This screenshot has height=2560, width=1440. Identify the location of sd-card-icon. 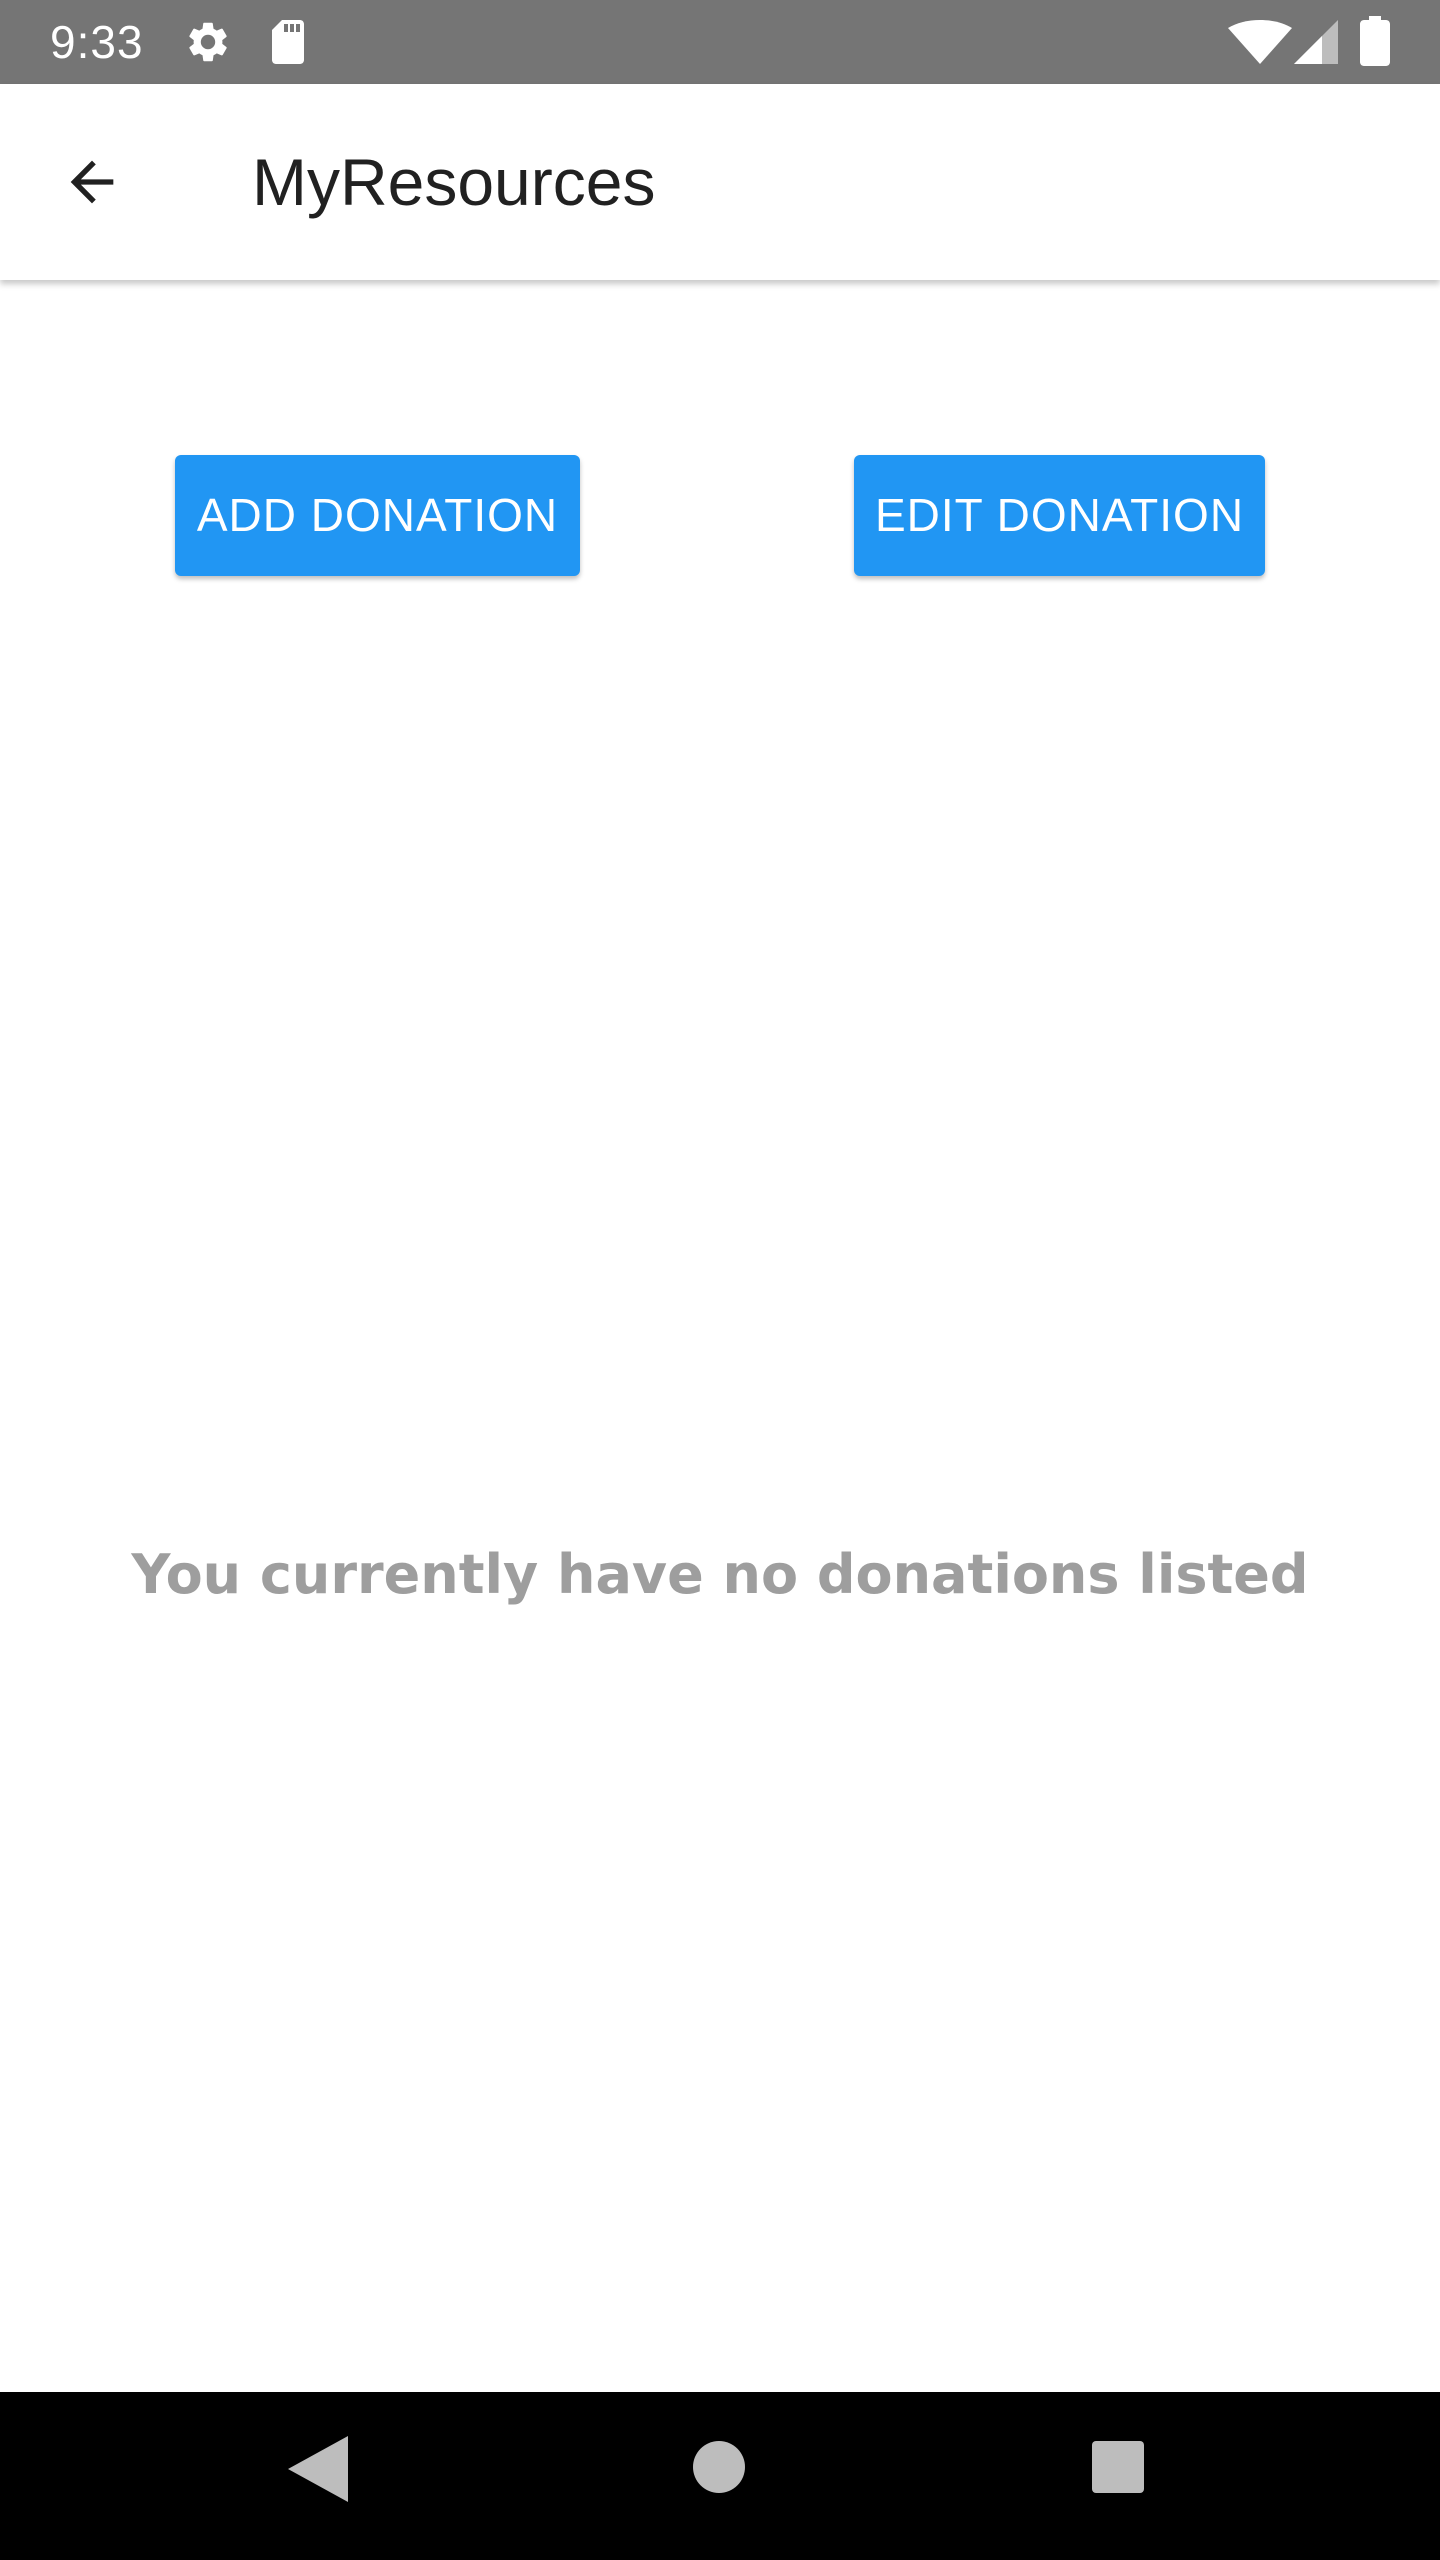
(288, 42).